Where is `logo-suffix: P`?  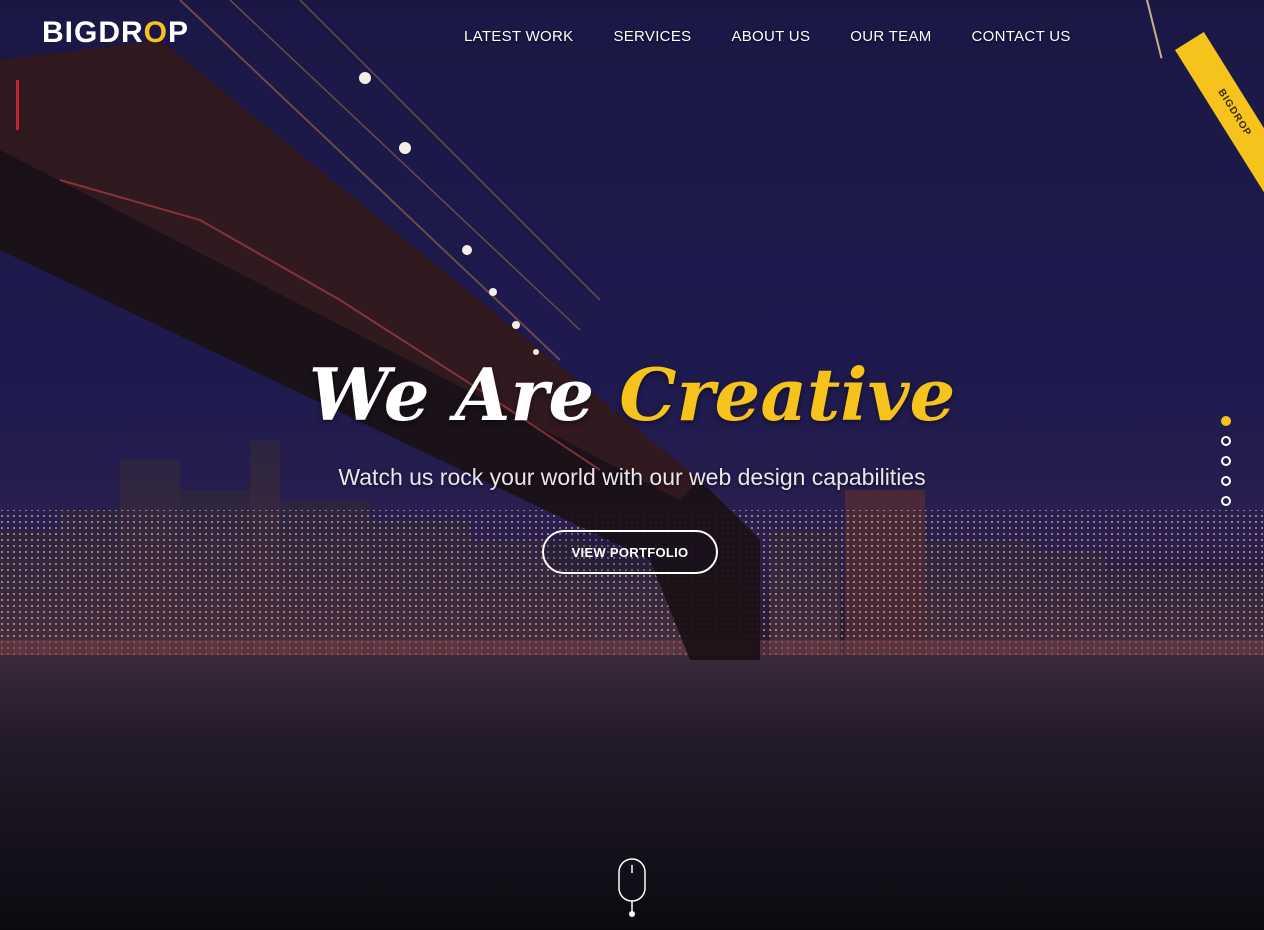 logo-suffix: P is located at coordinates (179, 32).